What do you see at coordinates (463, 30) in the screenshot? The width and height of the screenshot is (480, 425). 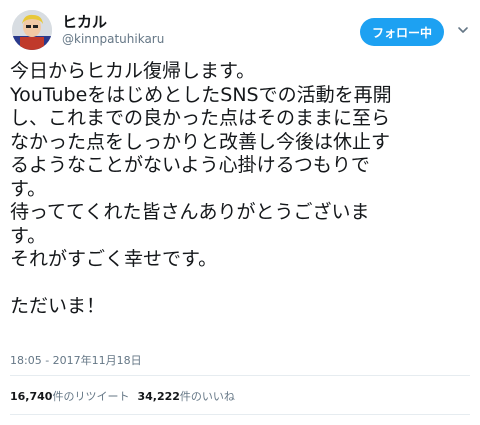 I see `chevron-down-icon` at bounding box center [463, 30].